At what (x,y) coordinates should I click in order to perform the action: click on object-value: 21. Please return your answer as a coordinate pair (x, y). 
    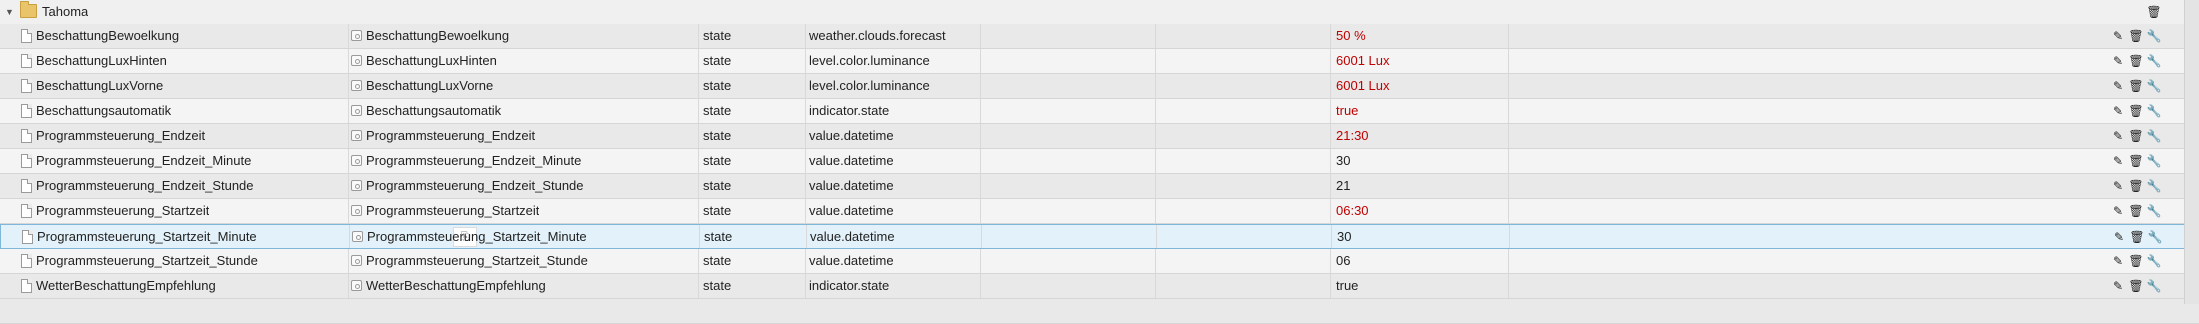
    Looking at the image, I should click on (1343, 186).